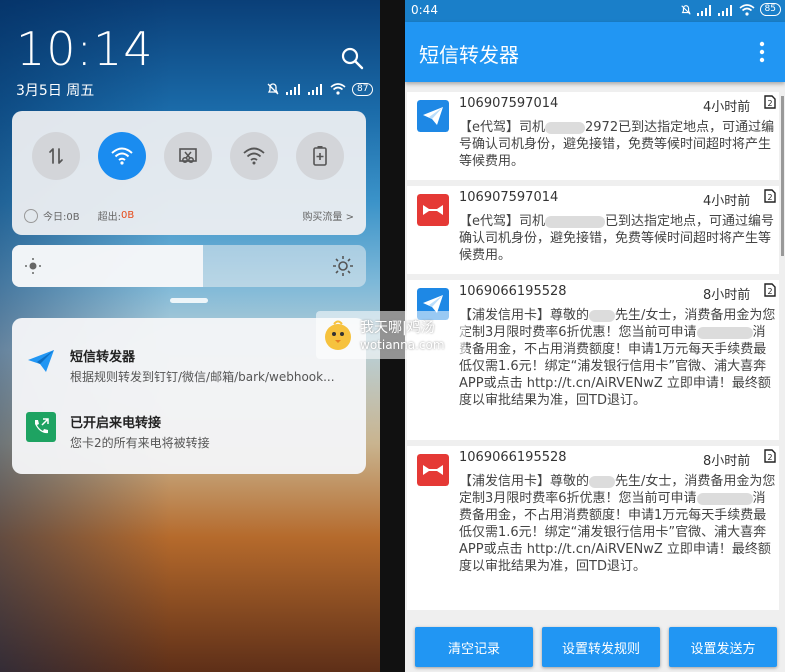  I want to click on battery-plus-icon, so click(320, 156).